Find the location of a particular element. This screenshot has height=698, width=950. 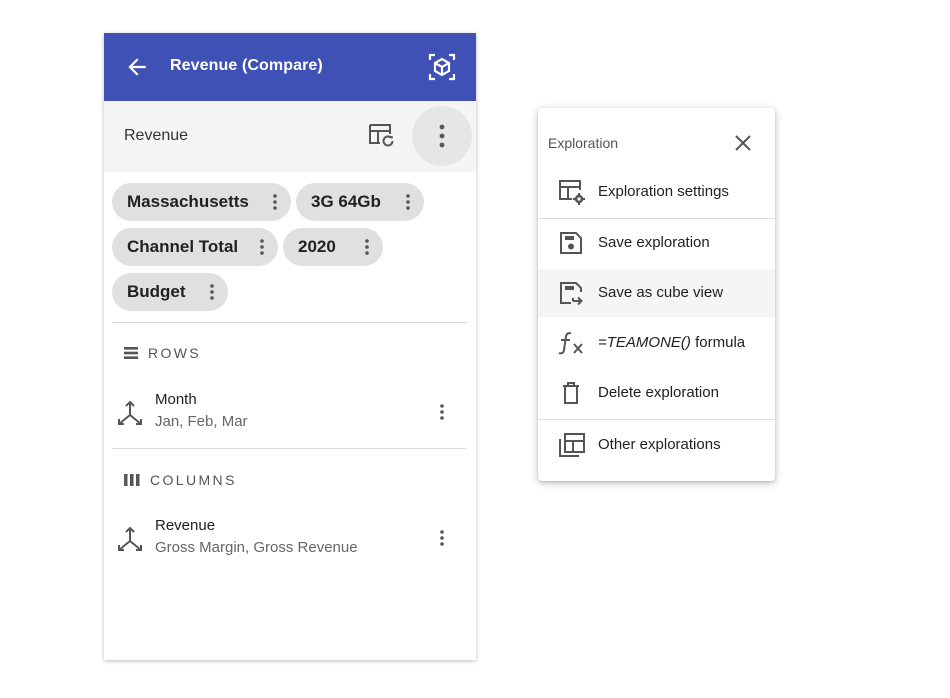

rows-icon is located at coordinates (131, 353).